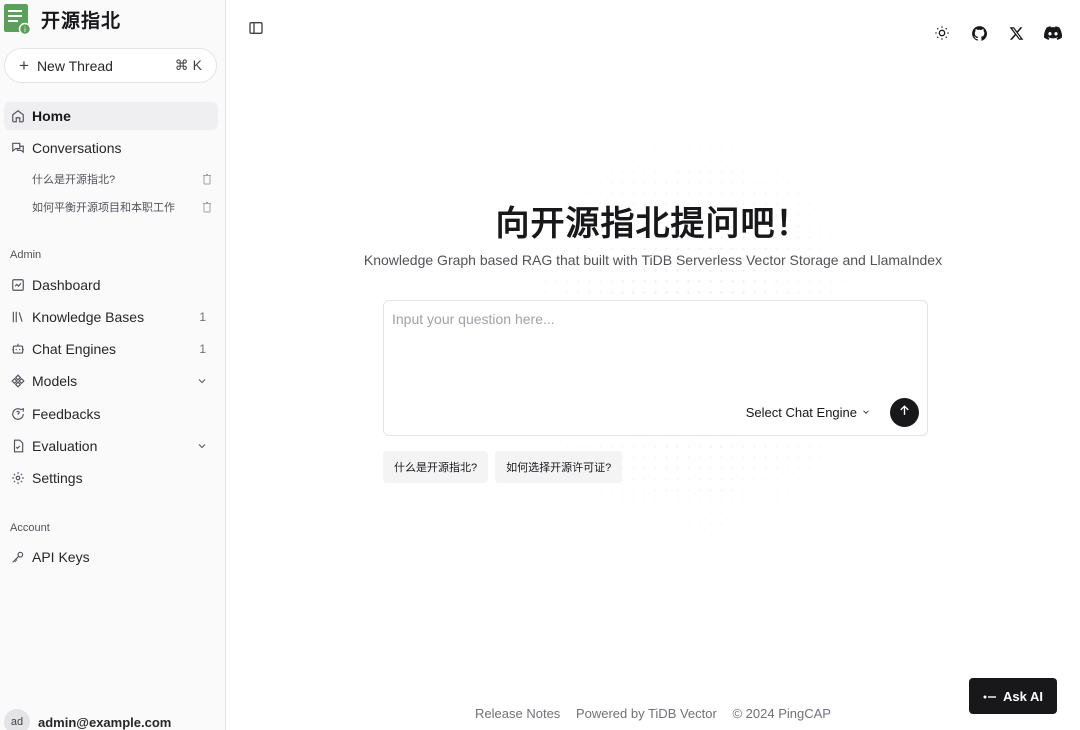 This screenshot has width=1080, height=730. I want to click on chat-engine-select-label: Select Chat Engine, so click(801, 412).